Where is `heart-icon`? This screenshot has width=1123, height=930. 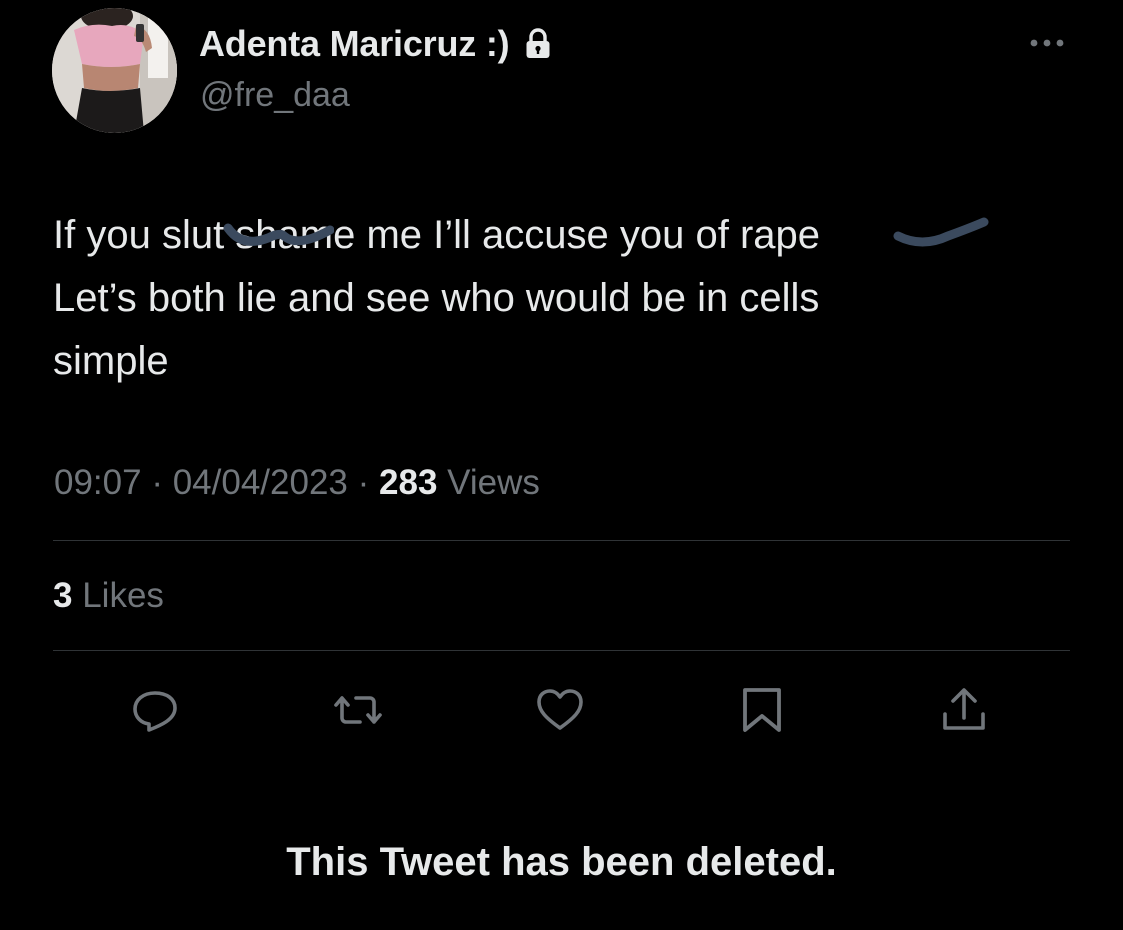 heart-icon is located at coordinates (560, 709).